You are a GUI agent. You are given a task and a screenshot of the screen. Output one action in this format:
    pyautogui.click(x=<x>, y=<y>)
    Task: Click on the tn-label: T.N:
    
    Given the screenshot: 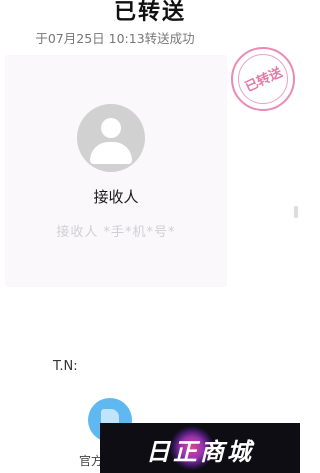 What is the action you would take?
    pyautogui.click(x=65, y=366)
    